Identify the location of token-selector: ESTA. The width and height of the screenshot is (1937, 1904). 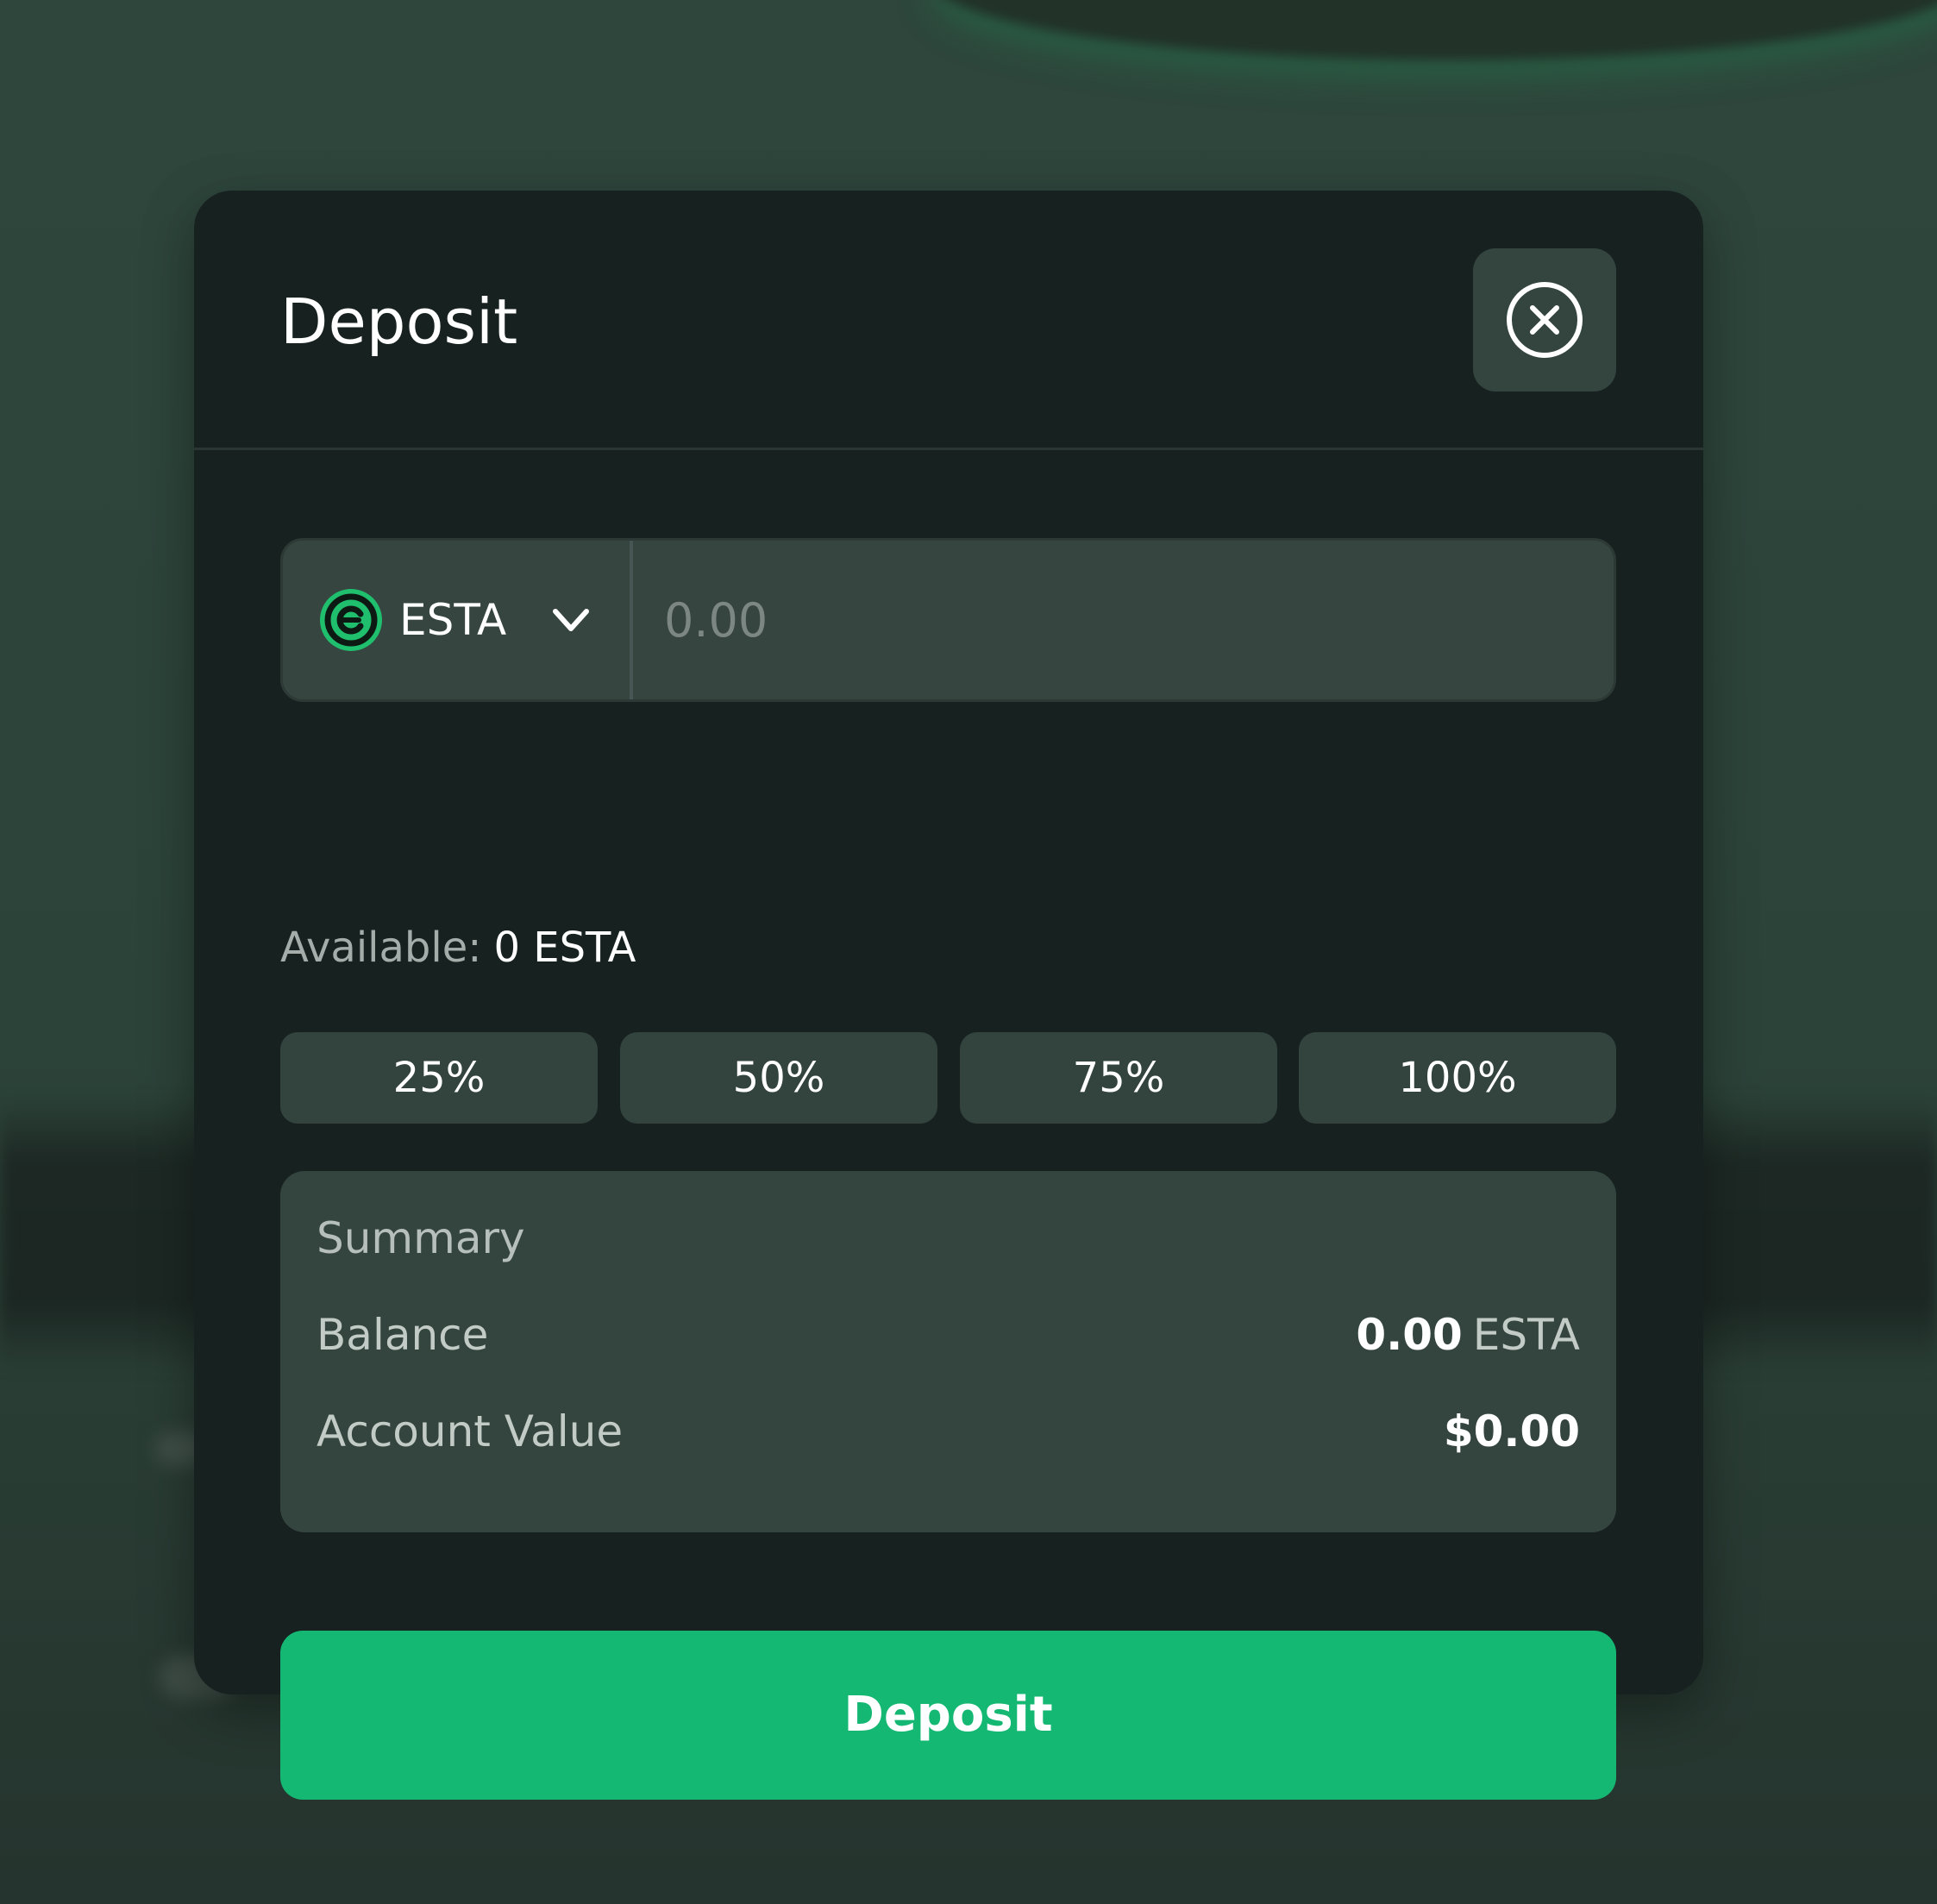
(458, 620).